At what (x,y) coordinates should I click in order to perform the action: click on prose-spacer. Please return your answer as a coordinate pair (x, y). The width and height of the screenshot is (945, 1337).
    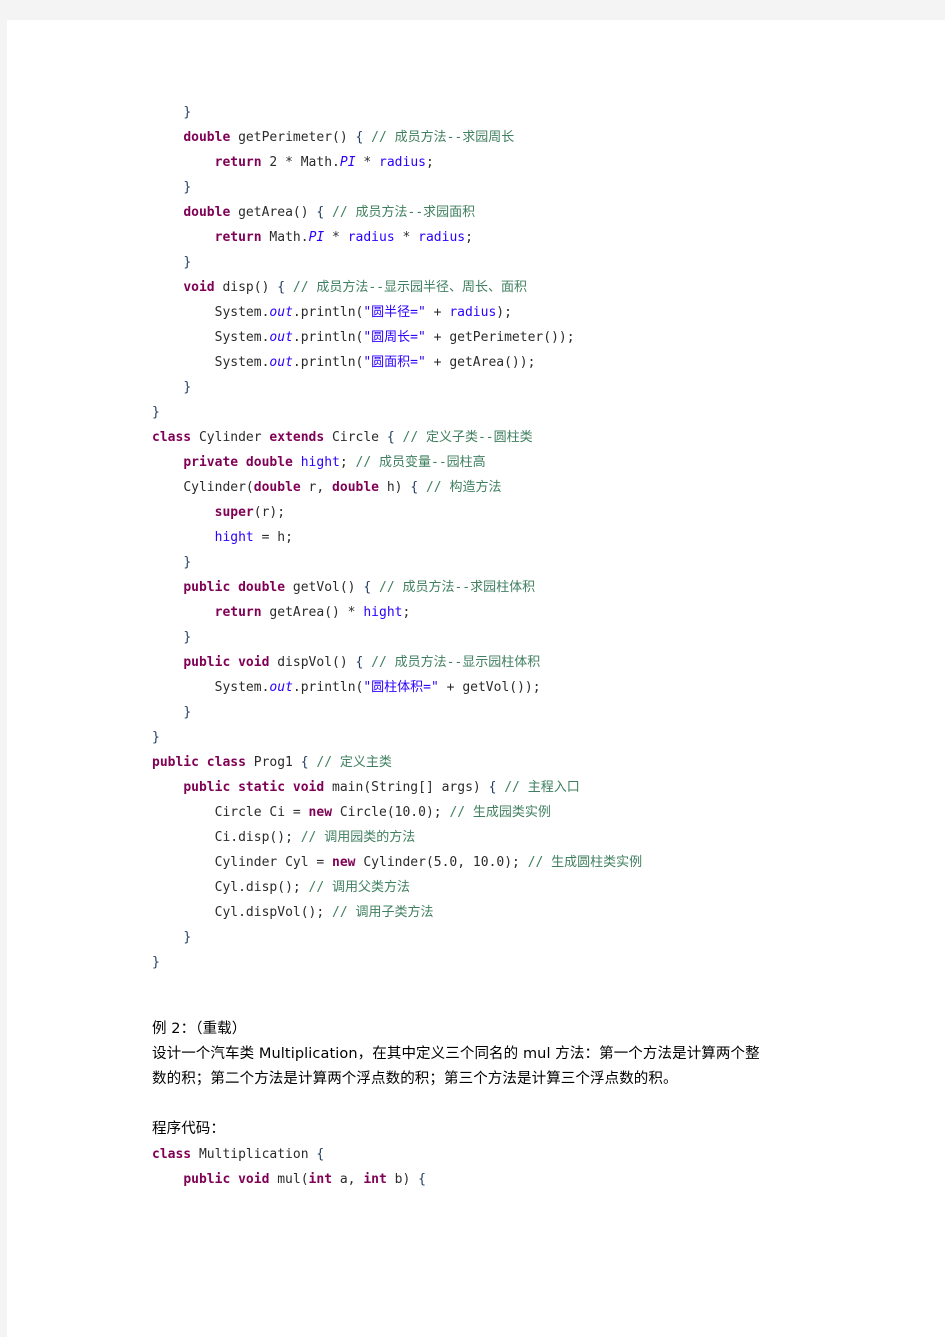
    Looking at the image, I should click on (532, 1104).